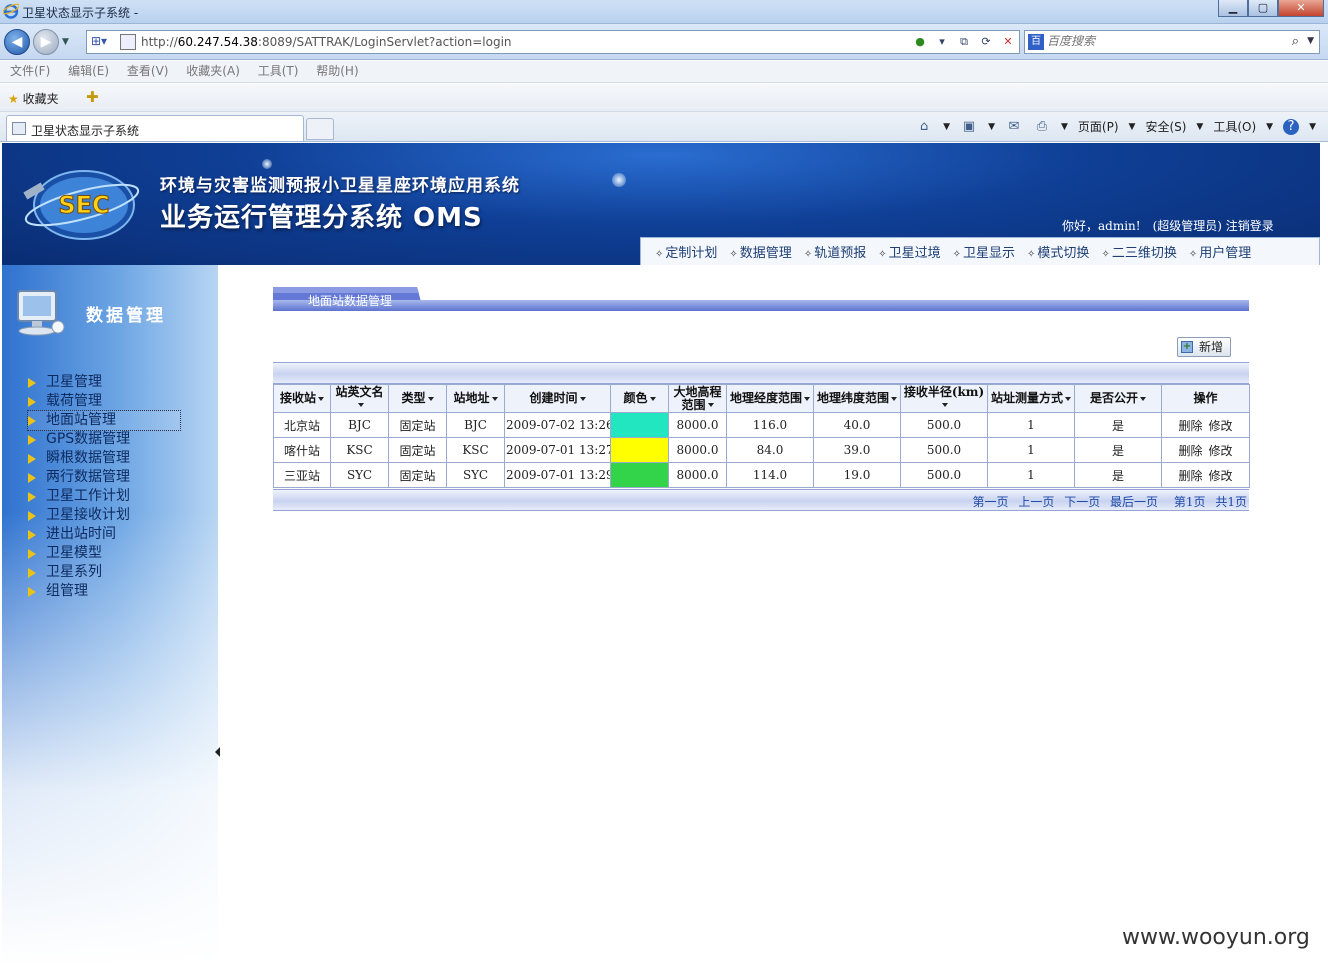  What do you see at coordinates (337, 71) in the screenshot?
I see `menu-help: 帮助(H)` at bounding box center [337, 71].